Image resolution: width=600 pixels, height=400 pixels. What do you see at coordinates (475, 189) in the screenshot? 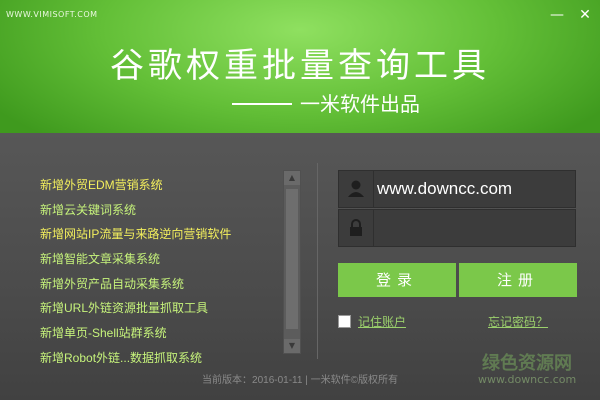
I see `username-input` at bounding box center [475, 189].